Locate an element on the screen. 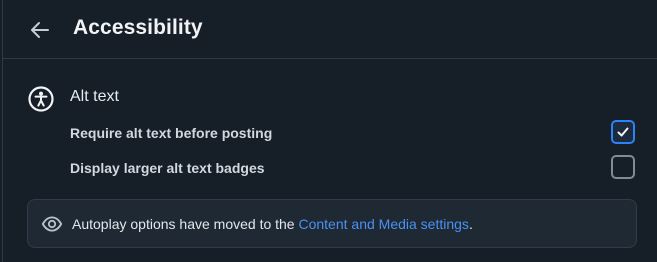 Image resolution: width=657 pixels, height=262 pixels. section-title: Alt text is located at coordinates (94, 96).